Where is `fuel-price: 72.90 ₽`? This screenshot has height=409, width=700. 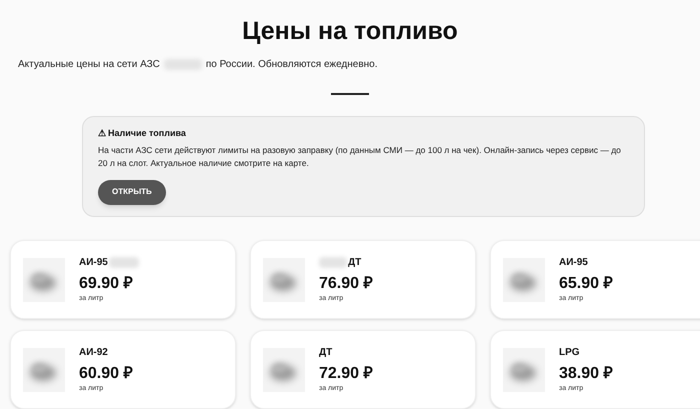 fuel-price: 72.90 ₽ is located at coordinates (345, 374).